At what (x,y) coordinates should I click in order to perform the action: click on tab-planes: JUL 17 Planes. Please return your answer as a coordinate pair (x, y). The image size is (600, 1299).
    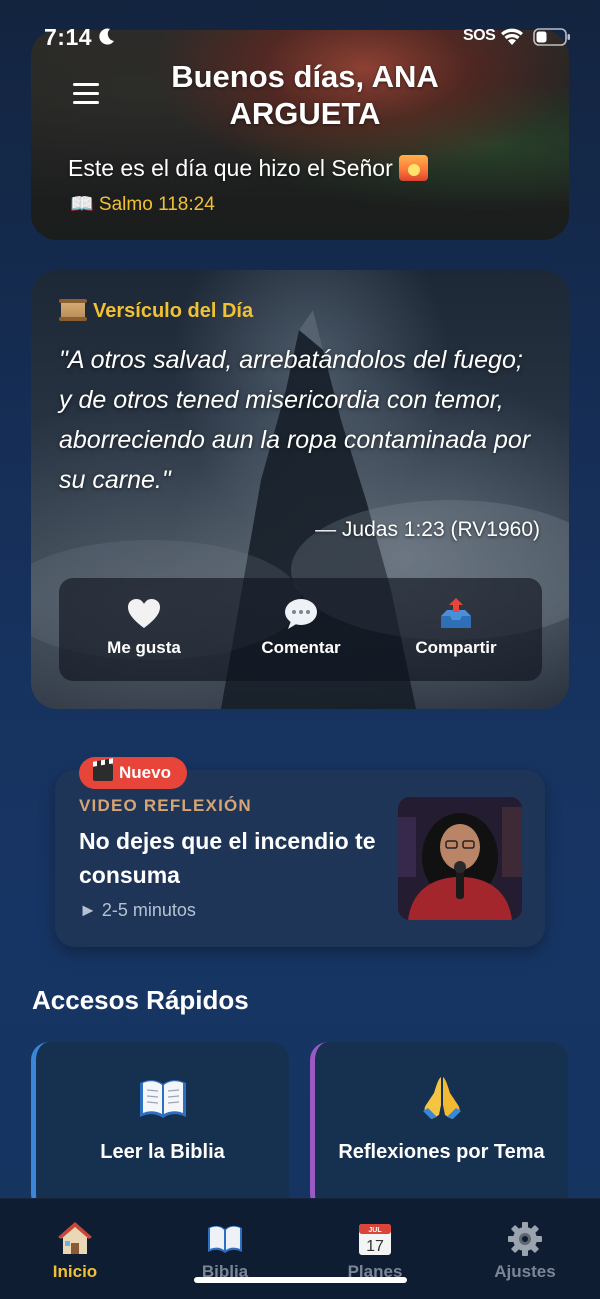
    Looking at the image, I should click on (375, 1251).